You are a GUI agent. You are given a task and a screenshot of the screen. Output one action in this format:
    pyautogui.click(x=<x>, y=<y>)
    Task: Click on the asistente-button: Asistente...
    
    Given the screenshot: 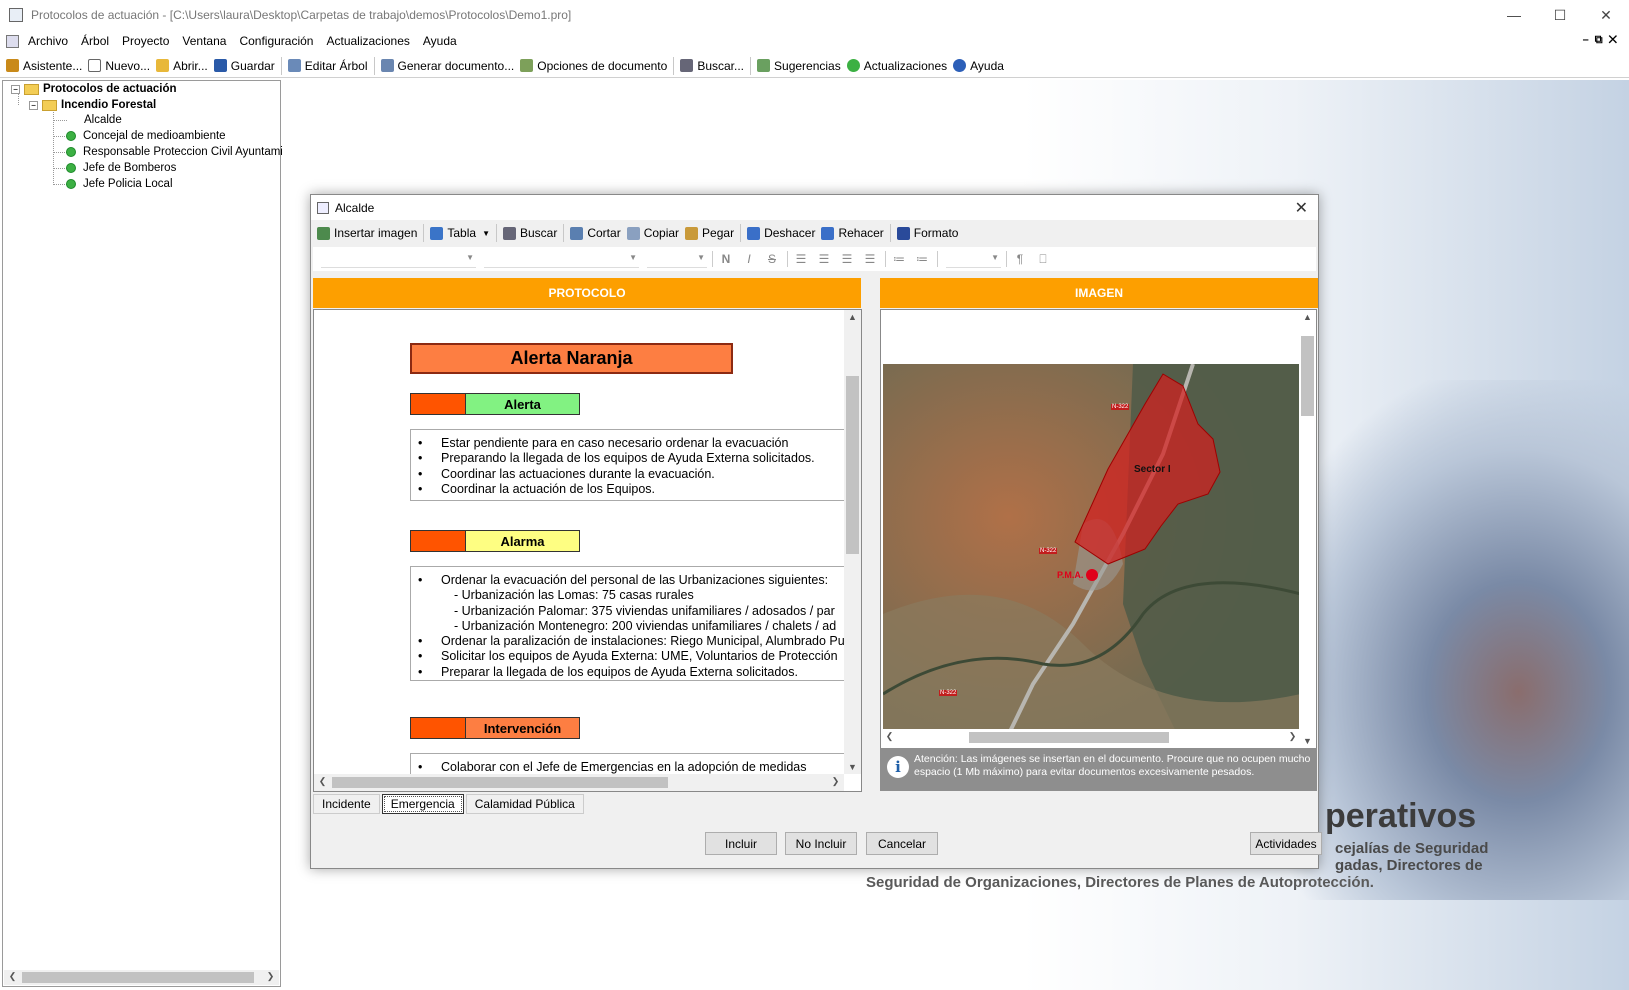 What is the action you would take?
    pyautogui.click(x=44, y=66)
    